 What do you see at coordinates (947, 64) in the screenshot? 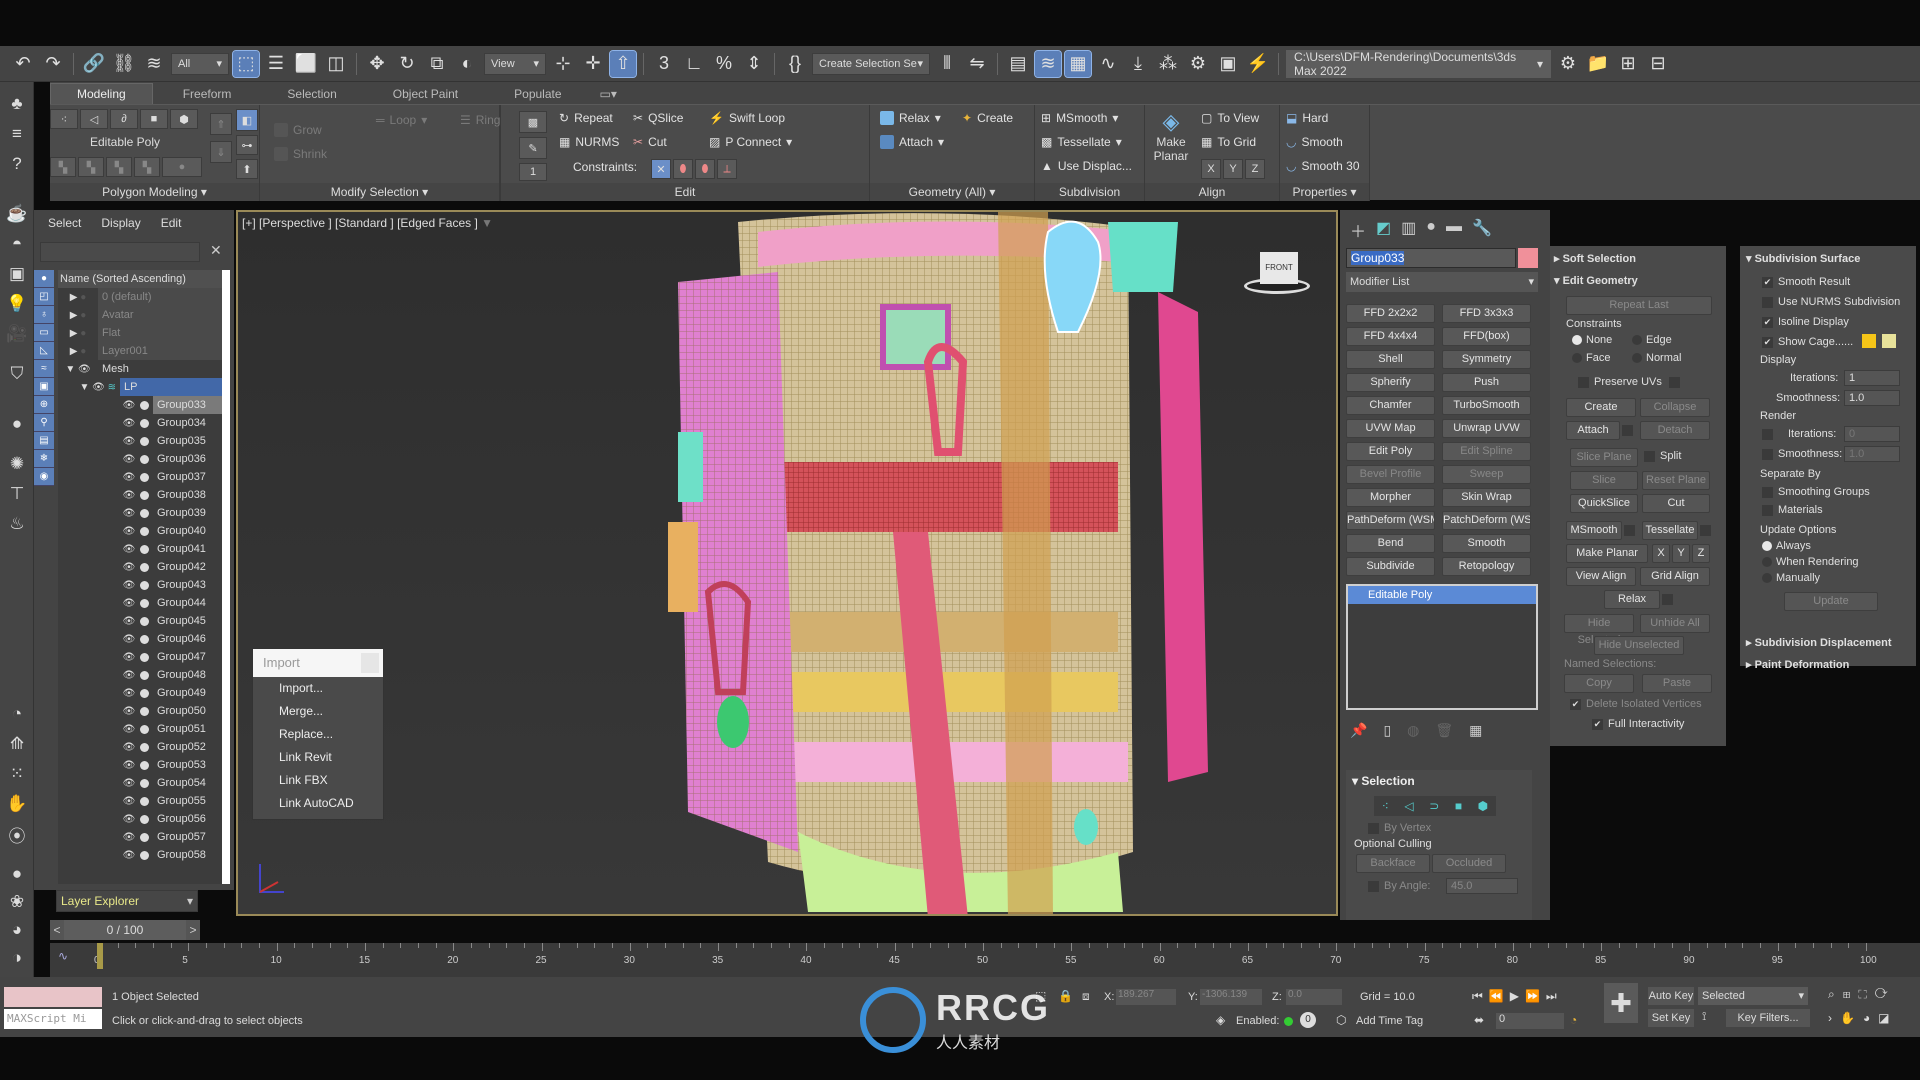
I see `mirror-icon: ⫴` at bounding box center [947, 64].